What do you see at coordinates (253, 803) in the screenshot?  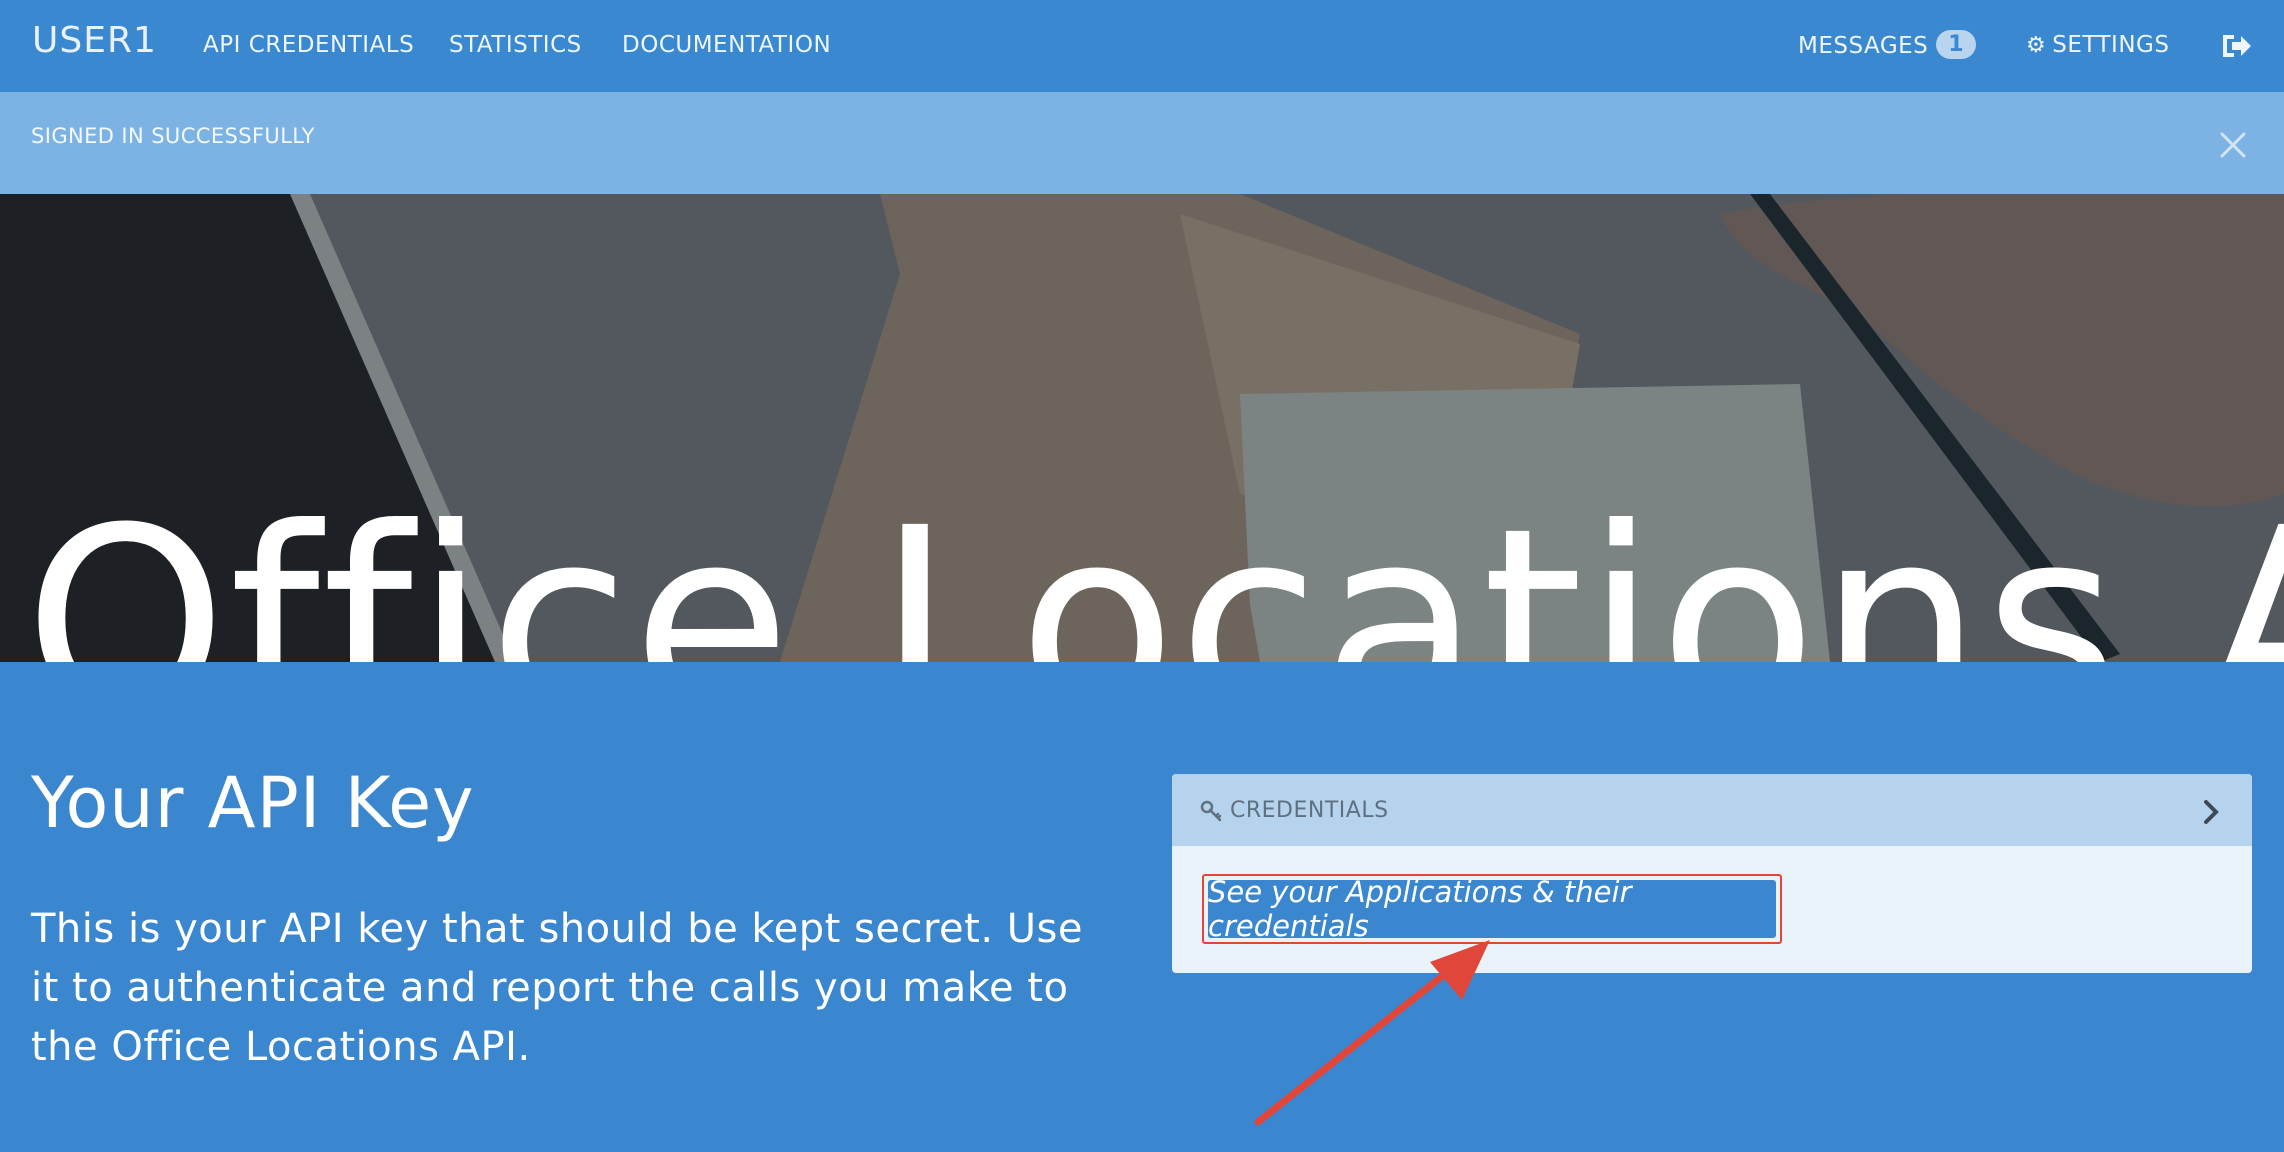 I see `api-key-heading: Your API Key` at bounding box center [253, 803].